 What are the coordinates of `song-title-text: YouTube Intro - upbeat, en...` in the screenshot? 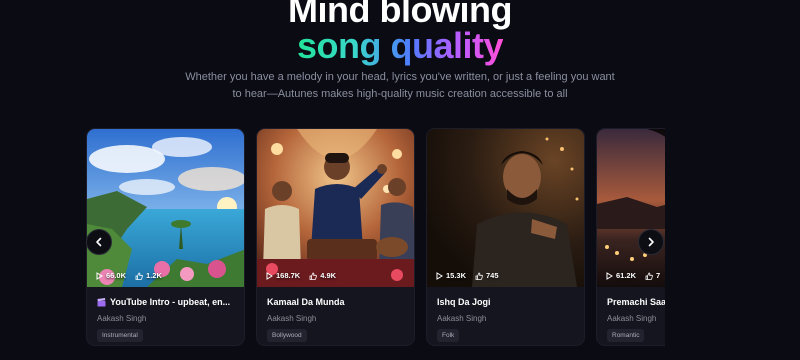 It's located at (170, 302).